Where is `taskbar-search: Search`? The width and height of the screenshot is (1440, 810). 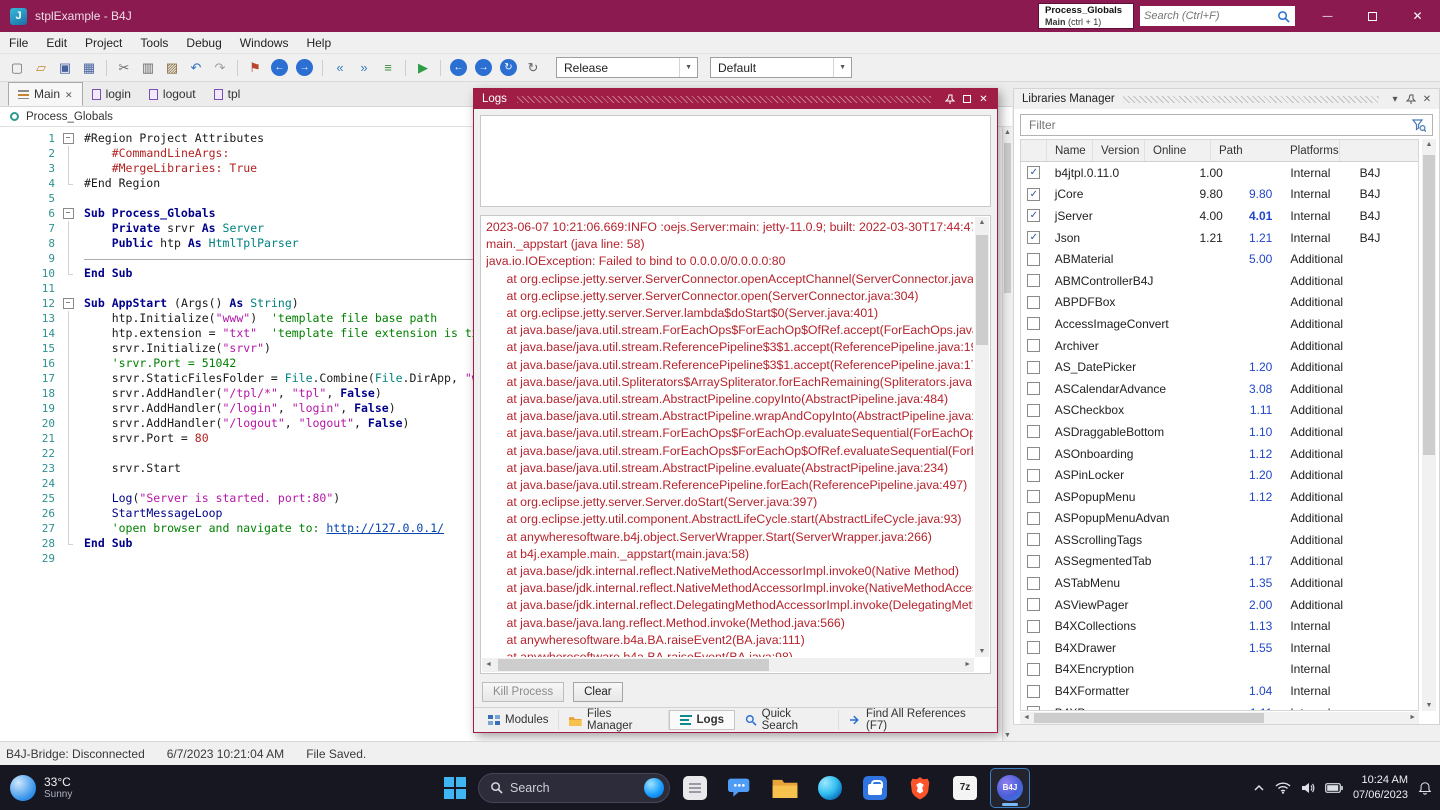
taskbar-search: Search is located at coordinates (574, 787).